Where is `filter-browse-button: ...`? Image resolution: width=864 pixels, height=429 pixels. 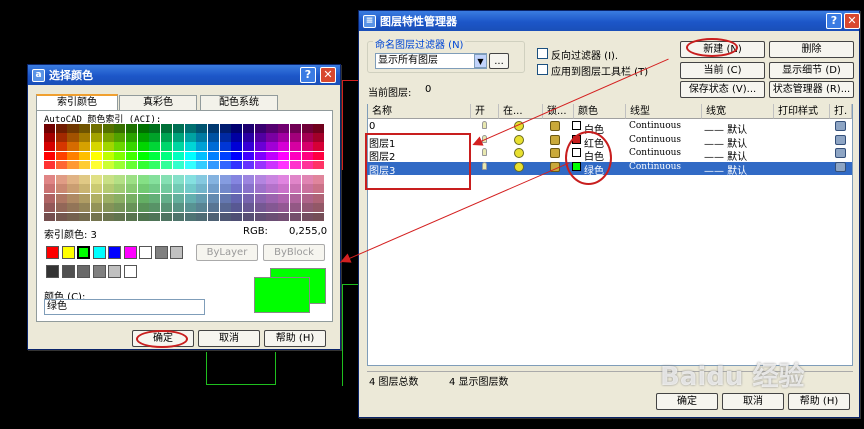
filter-browse-button: ... is located at coordinates (499, 61).